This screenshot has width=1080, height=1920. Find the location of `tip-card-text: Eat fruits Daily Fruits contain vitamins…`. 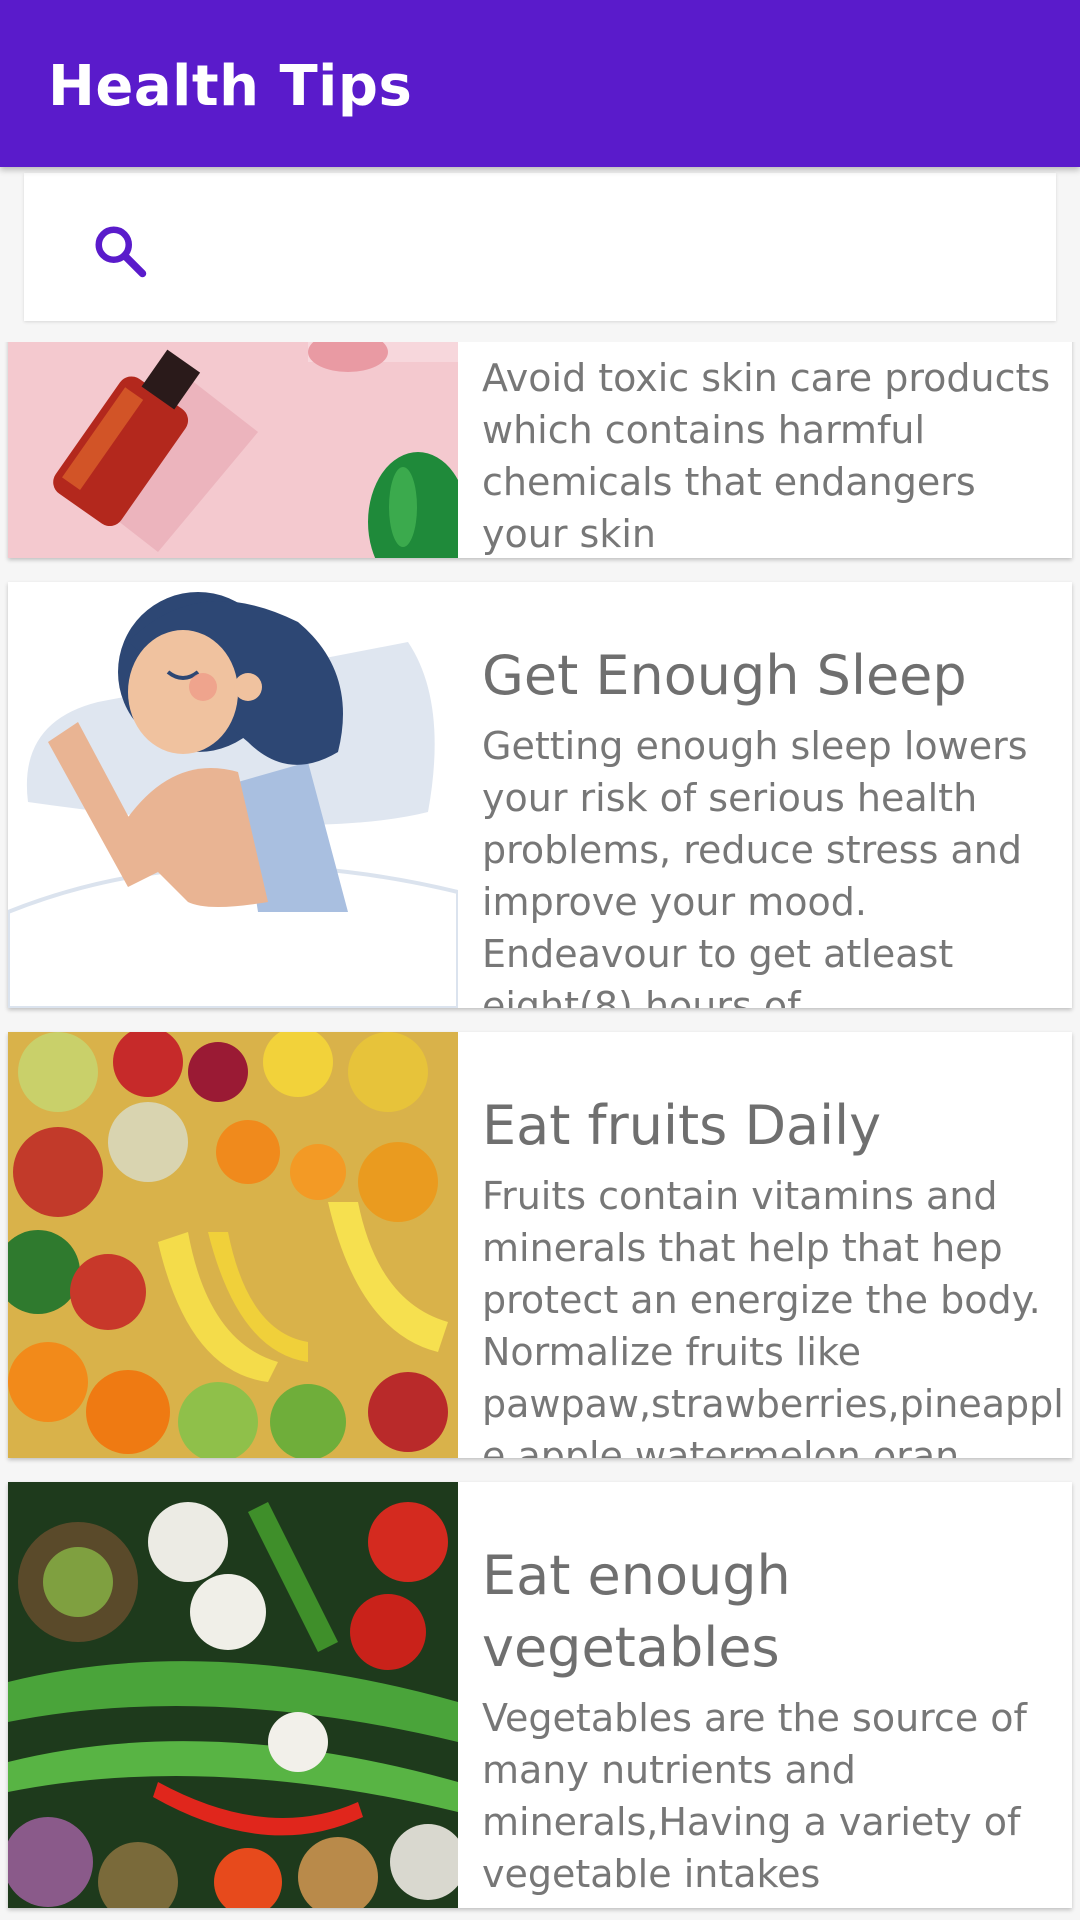

tip-card-text: Eat fruits Daily Fruits contain vitamins… is located at coordinates (774, 1245).